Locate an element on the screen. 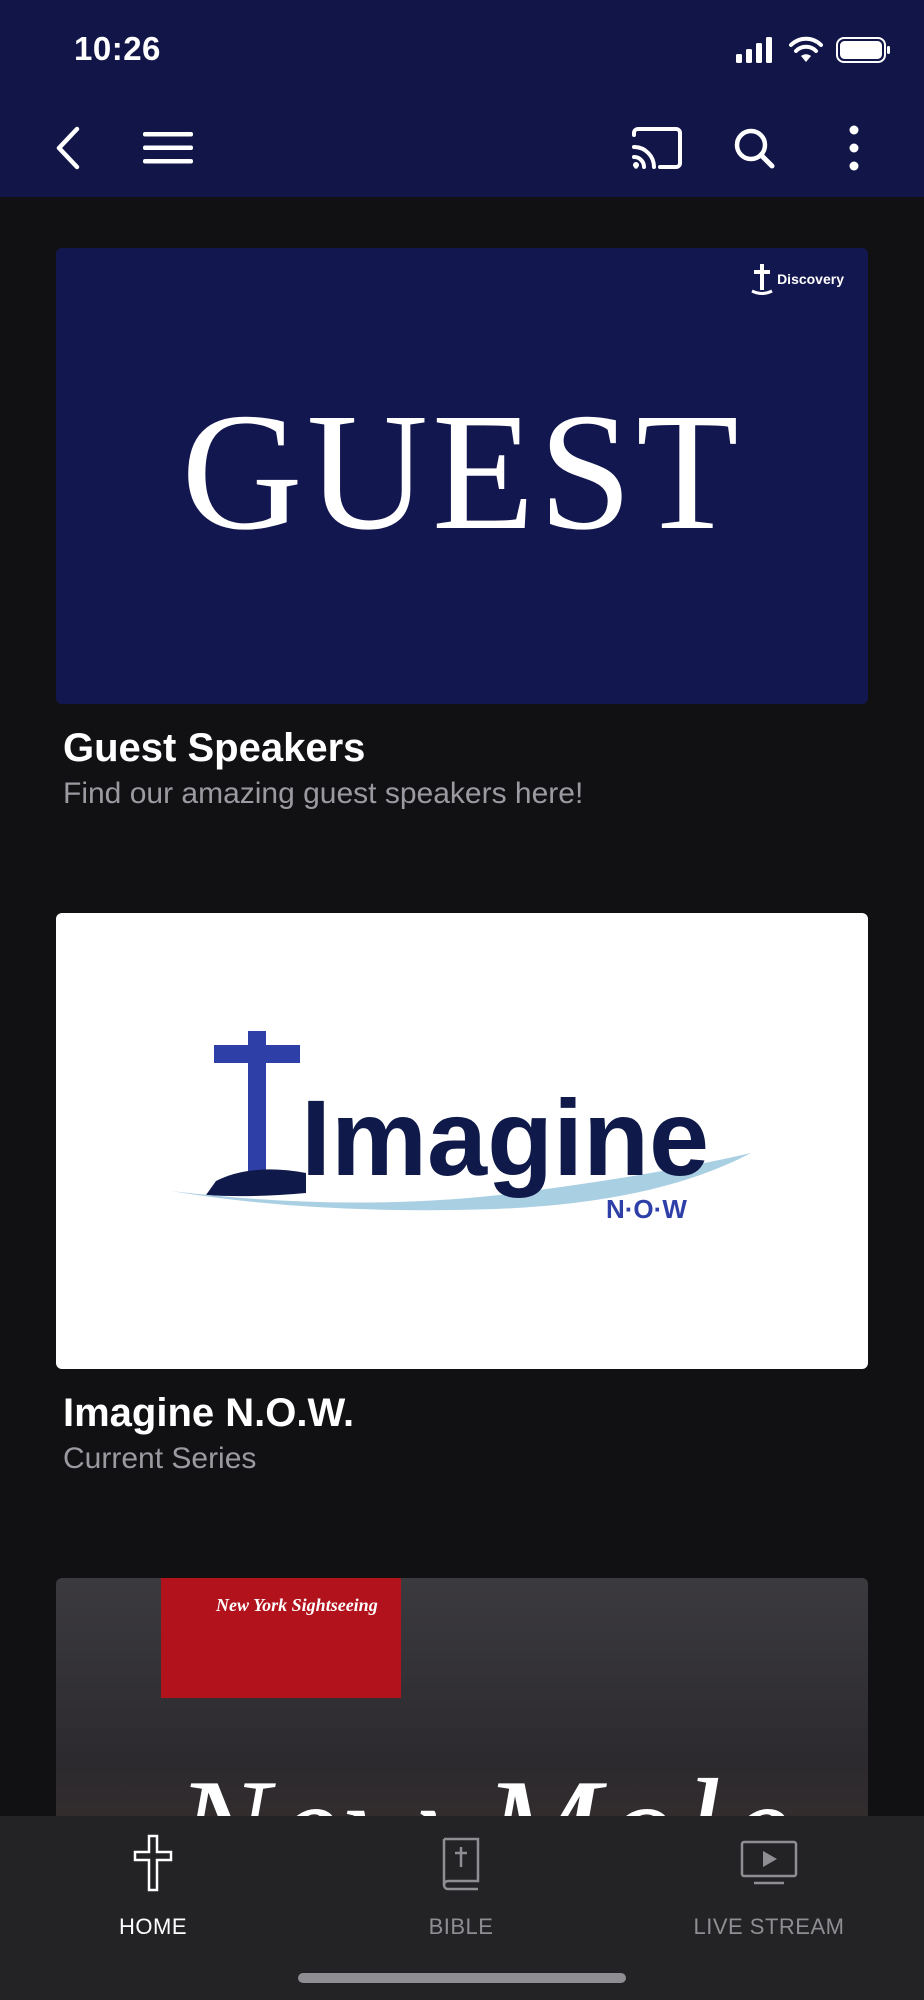 Image resolution: width=924 pixels, height=2000 pixels. tab-home-label: HOME is located at coordinates (153, 1926).